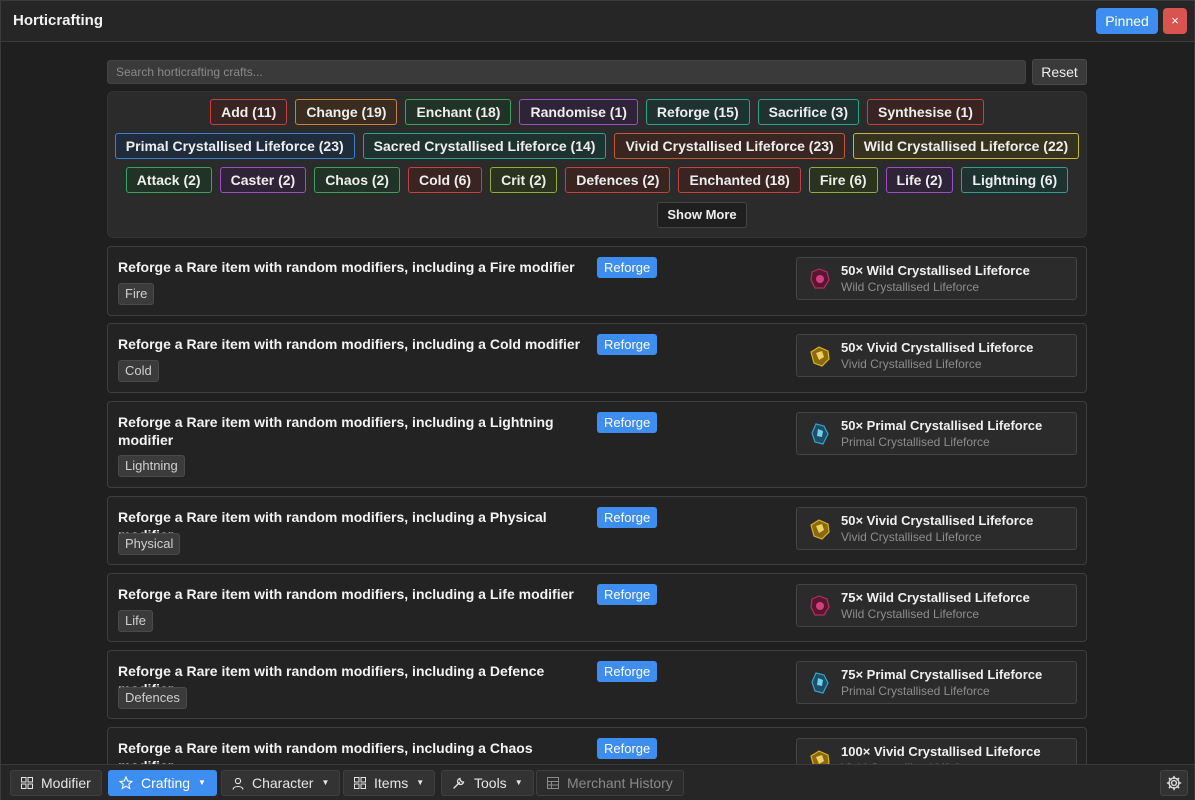 The width and height of the screenshot is (1195, 800). What do you see at coordinates (966, 146) in the screenshot?
I see `filter-chip: Wild Crystallised Lifeforce (22)` at bounding box center [966, 146].